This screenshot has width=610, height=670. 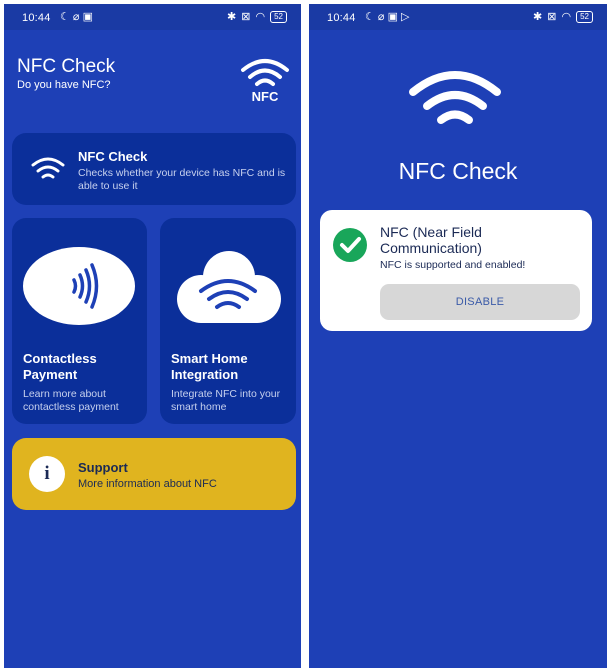 I want to click on nfc-check-title: NFC Check, so click(x=113, y=156).